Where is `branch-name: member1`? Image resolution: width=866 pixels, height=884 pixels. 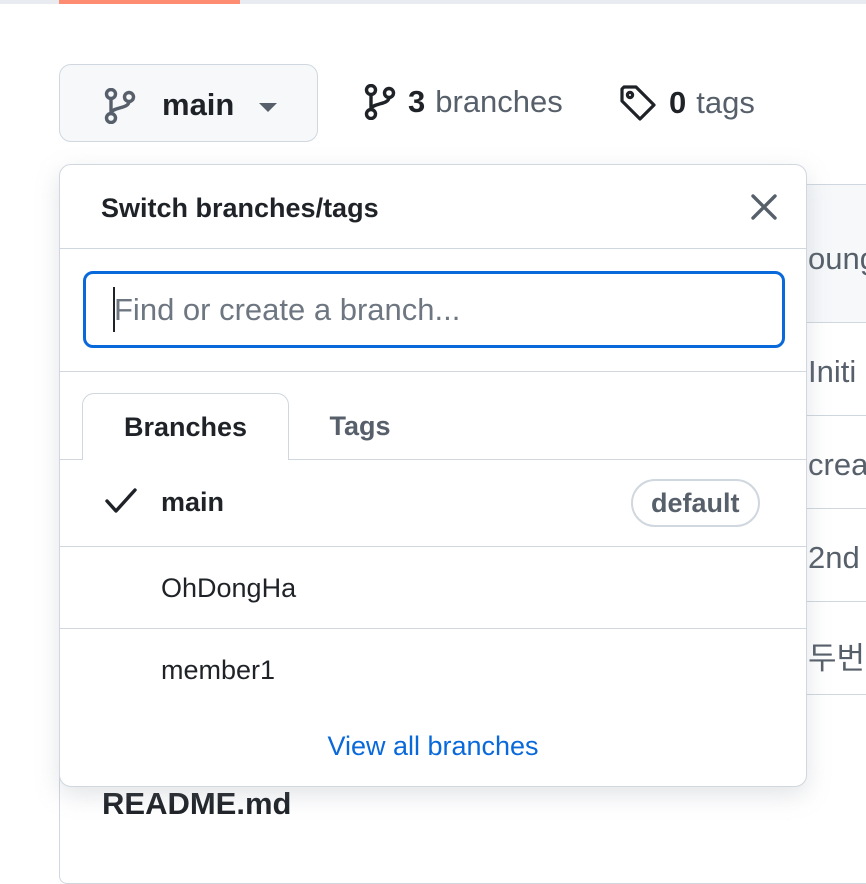 branch-name: member1 is located at coordinates (218, 670).